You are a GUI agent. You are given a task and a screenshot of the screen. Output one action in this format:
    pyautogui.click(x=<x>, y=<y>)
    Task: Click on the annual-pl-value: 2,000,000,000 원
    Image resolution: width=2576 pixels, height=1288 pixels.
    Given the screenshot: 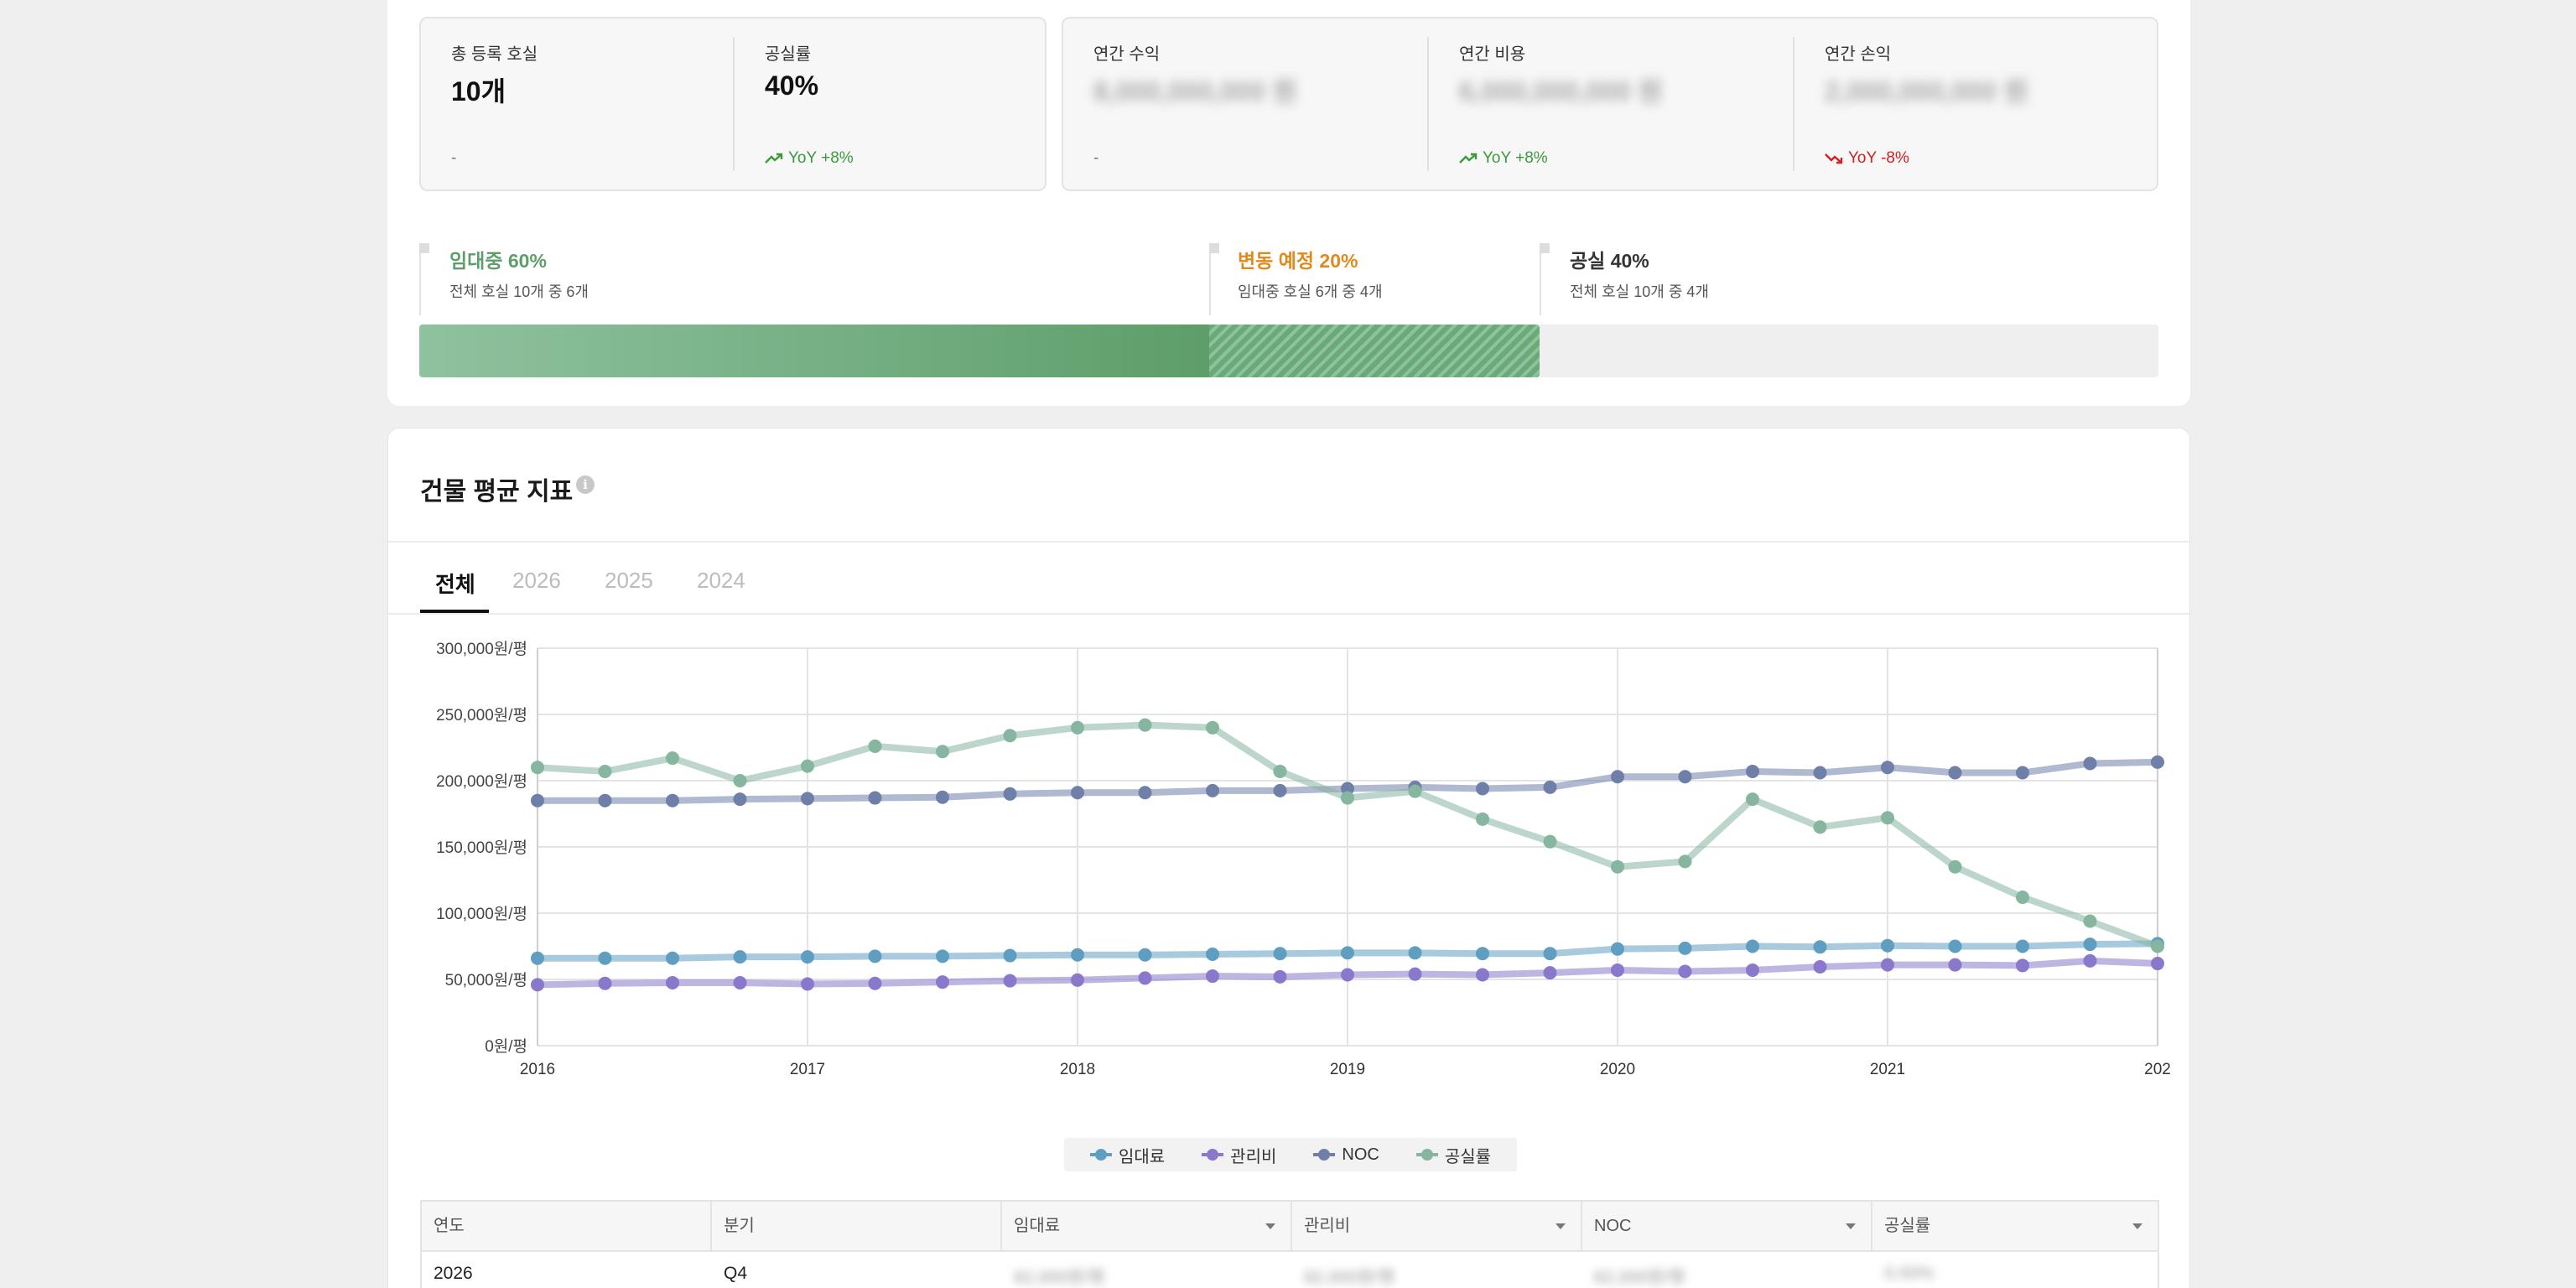 What is the action you would take?
    pyautogui.click(x=1926, y=91)
    